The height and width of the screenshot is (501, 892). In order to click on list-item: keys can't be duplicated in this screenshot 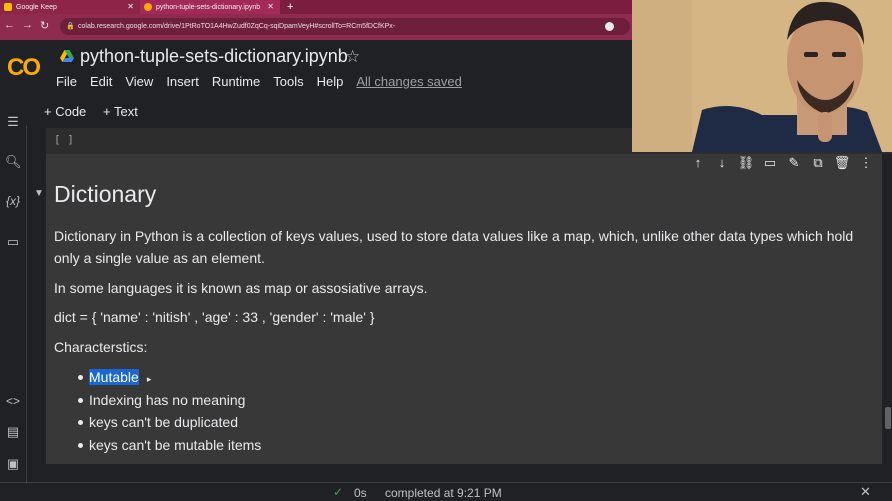, I will do `click(157, 422)`.